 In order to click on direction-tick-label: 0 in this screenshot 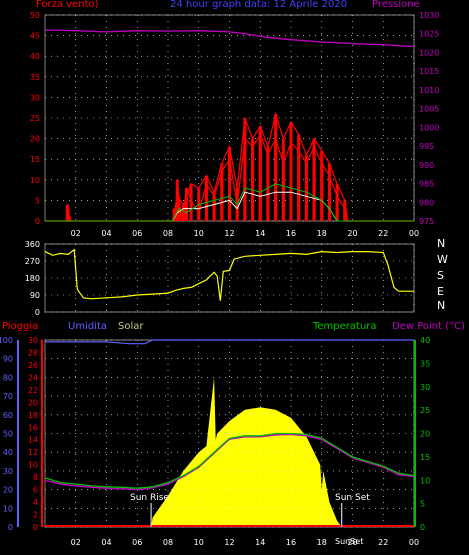, I will do `click(37, 312)`.